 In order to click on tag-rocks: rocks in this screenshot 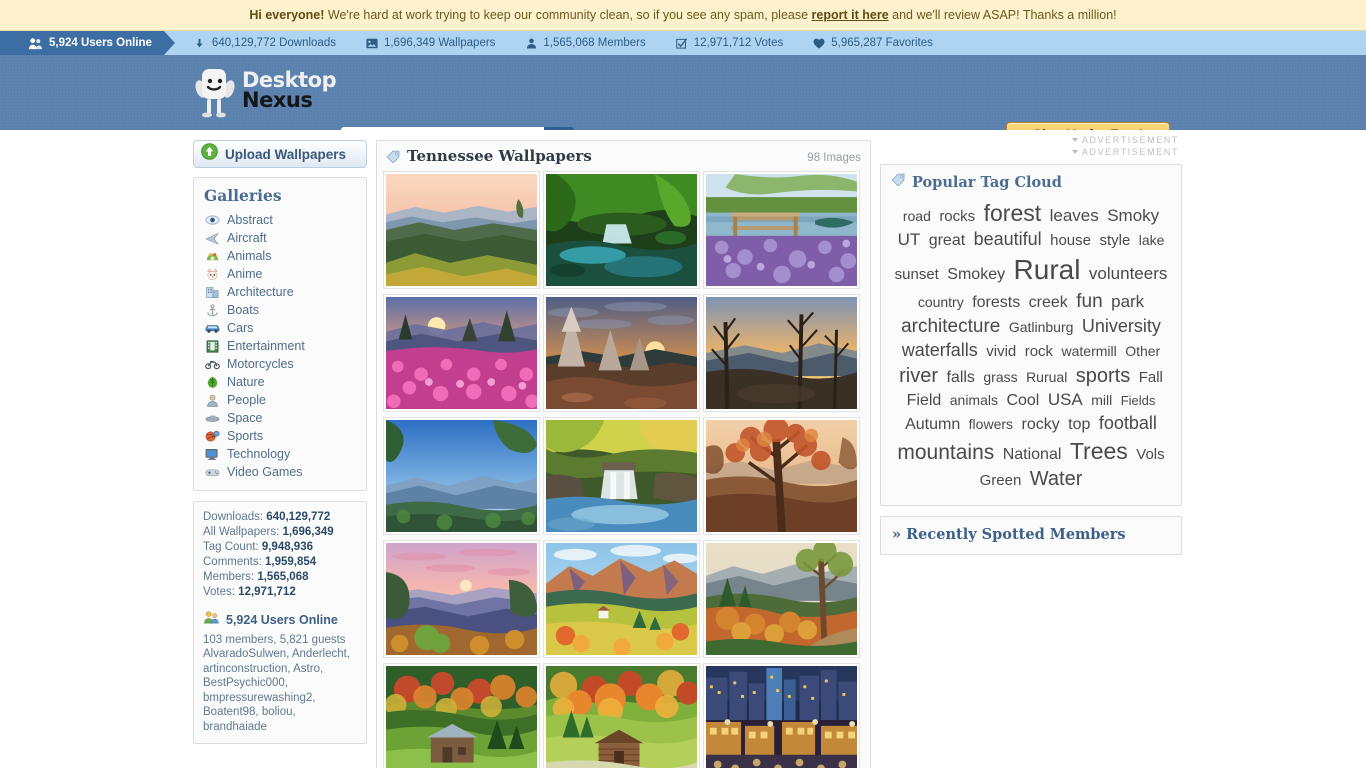, I will do `click(957, 217)`.